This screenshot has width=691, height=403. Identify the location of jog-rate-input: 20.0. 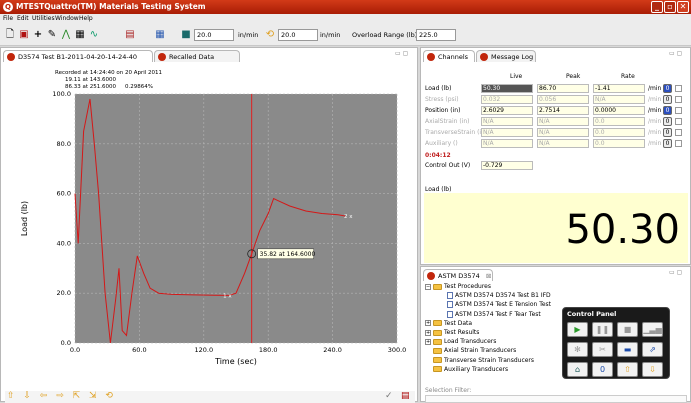
(298, 35).